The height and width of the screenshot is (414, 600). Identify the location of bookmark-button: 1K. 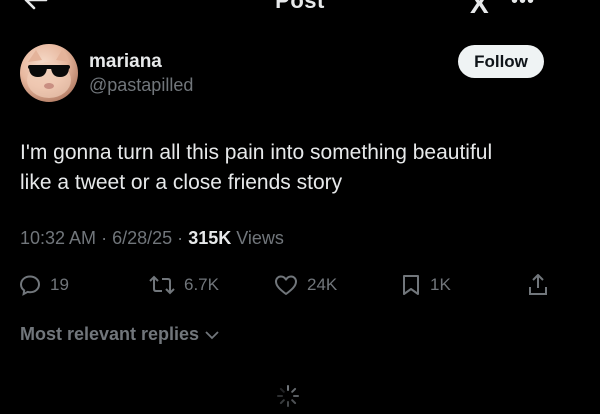
(425, 285).